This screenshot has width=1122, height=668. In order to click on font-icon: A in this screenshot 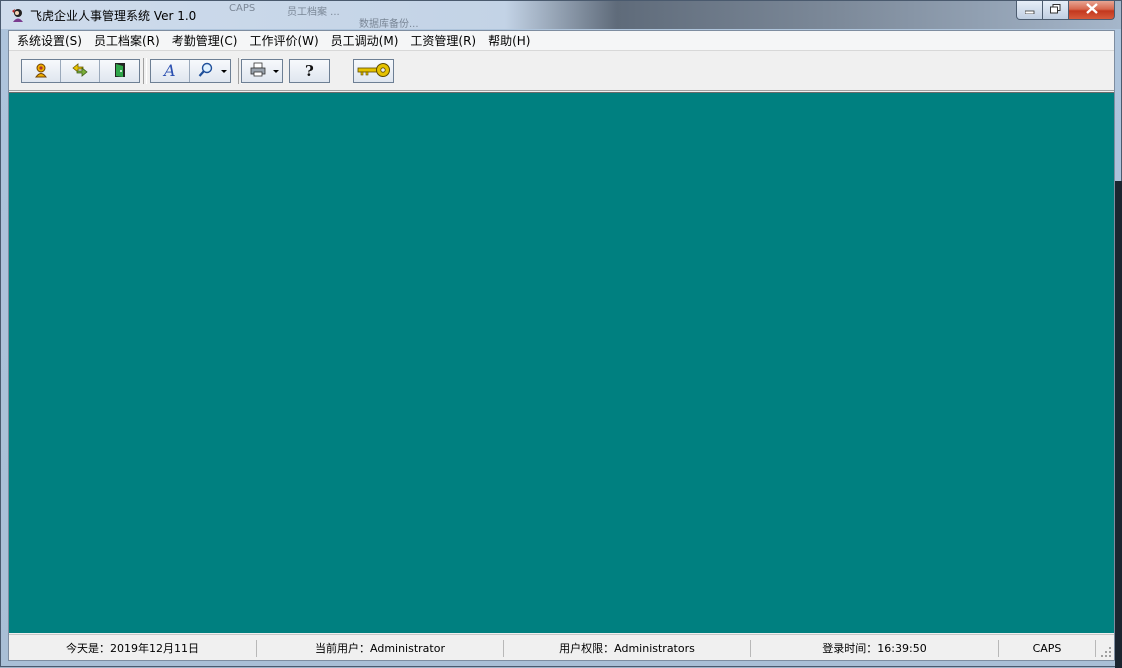, I will do `click(170, 71)`.